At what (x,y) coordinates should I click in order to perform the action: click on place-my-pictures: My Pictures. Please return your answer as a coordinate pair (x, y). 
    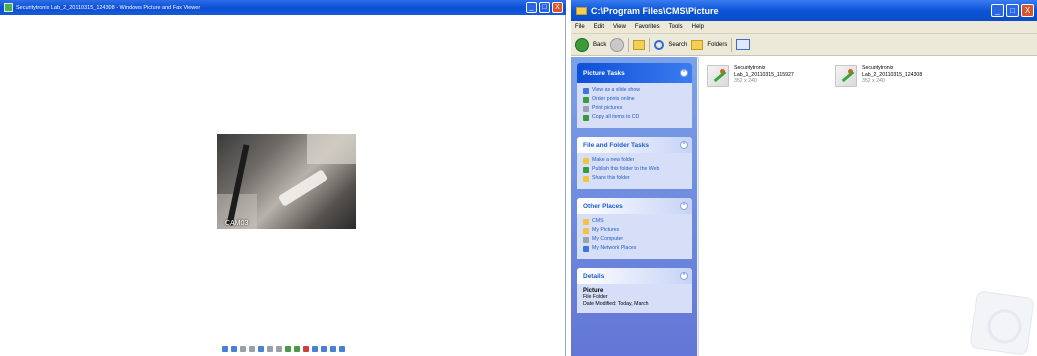
    Looking at the image, I should click on (635, 230).